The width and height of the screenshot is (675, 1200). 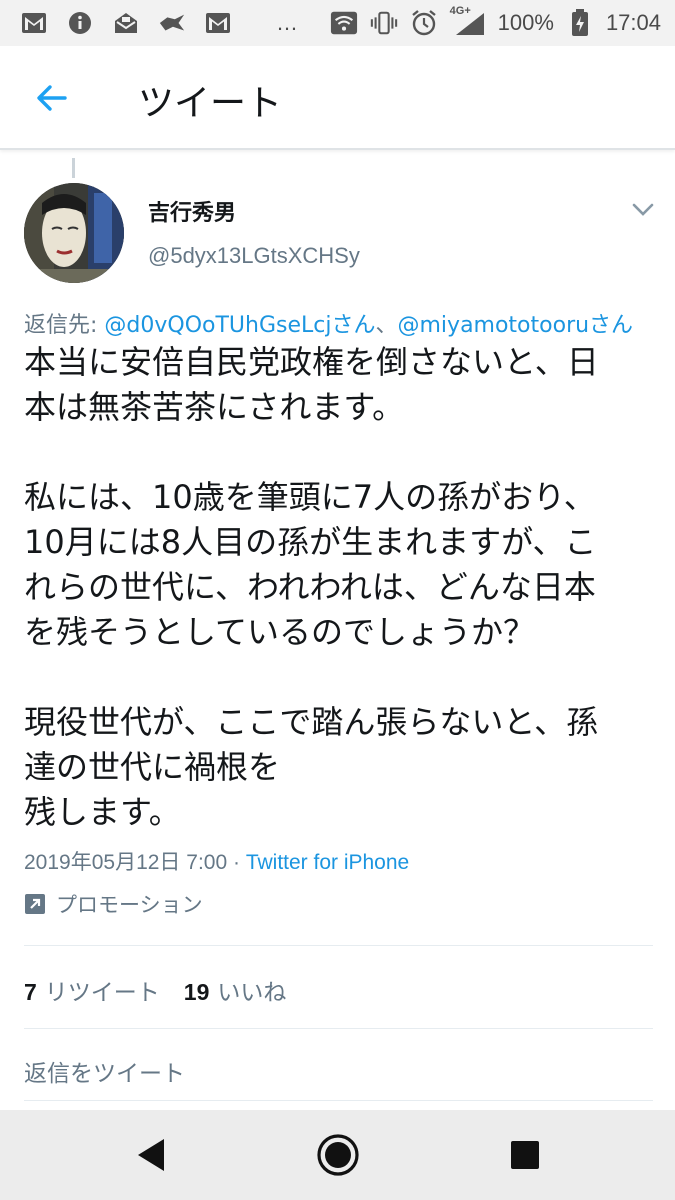 What do you see at coordinates (152, 767) in the screenshot?
I see `tweet-text-line: 達の世代に禍根を` at bounding box center [152, 767].